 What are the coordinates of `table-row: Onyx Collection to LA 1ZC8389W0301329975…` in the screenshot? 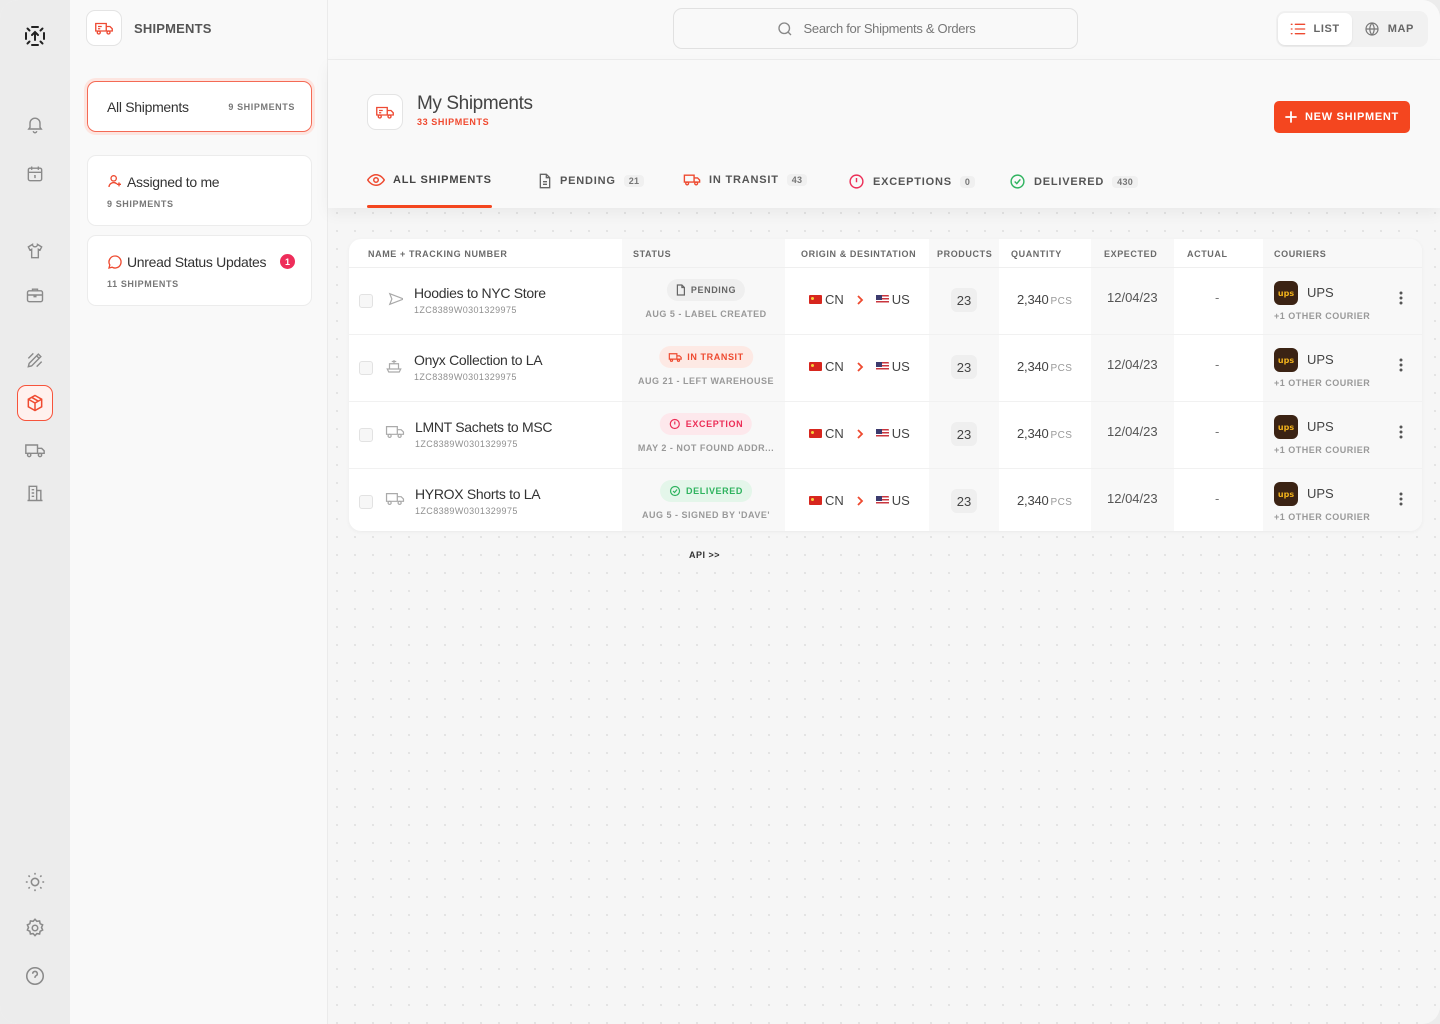 It's located at (885, 368).